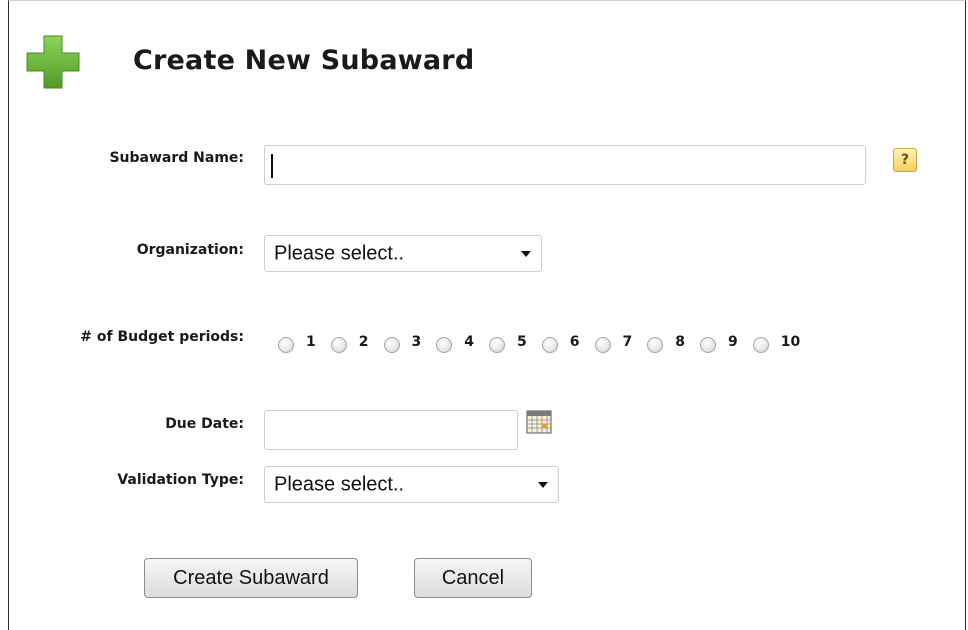 The width and height of the screenshot is (968, 630). I want to click on radio-label: 1, so click(311, 342).